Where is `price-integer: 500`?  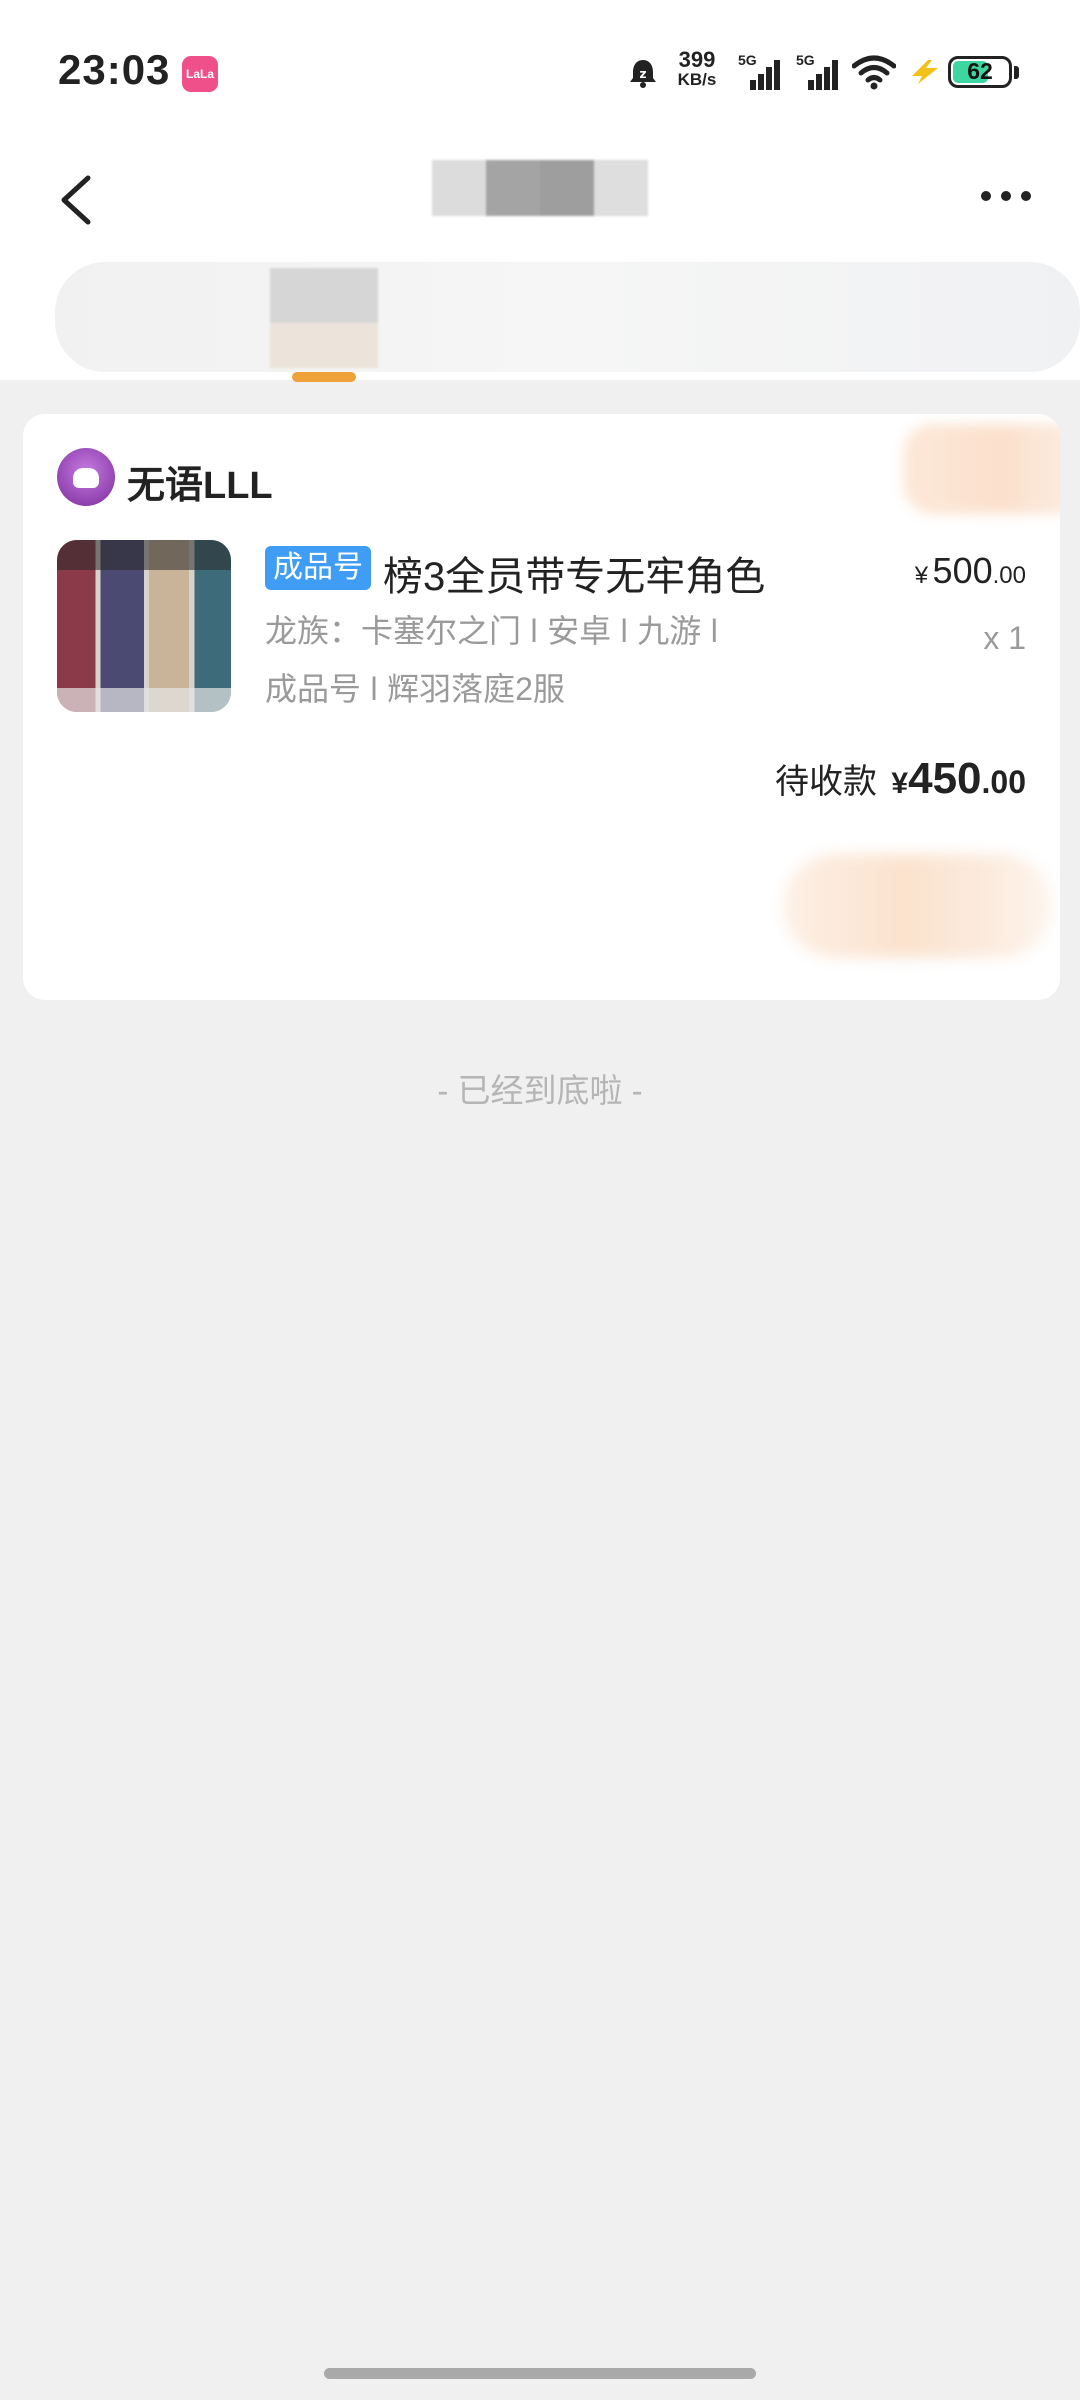 price-integer: 500 is located at coordinates (962, 570).